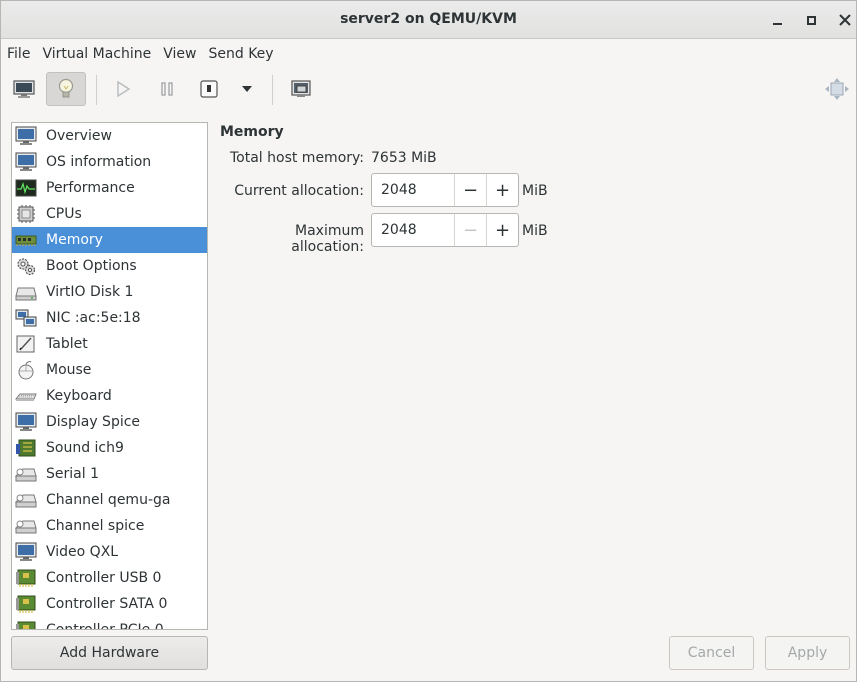 This screenshot has height=682, width=857. What do you see at coordinates (299, 191) in the screenshot?
I see `current-allocation-label: Current allocation:` at bounding box center [299, 191].